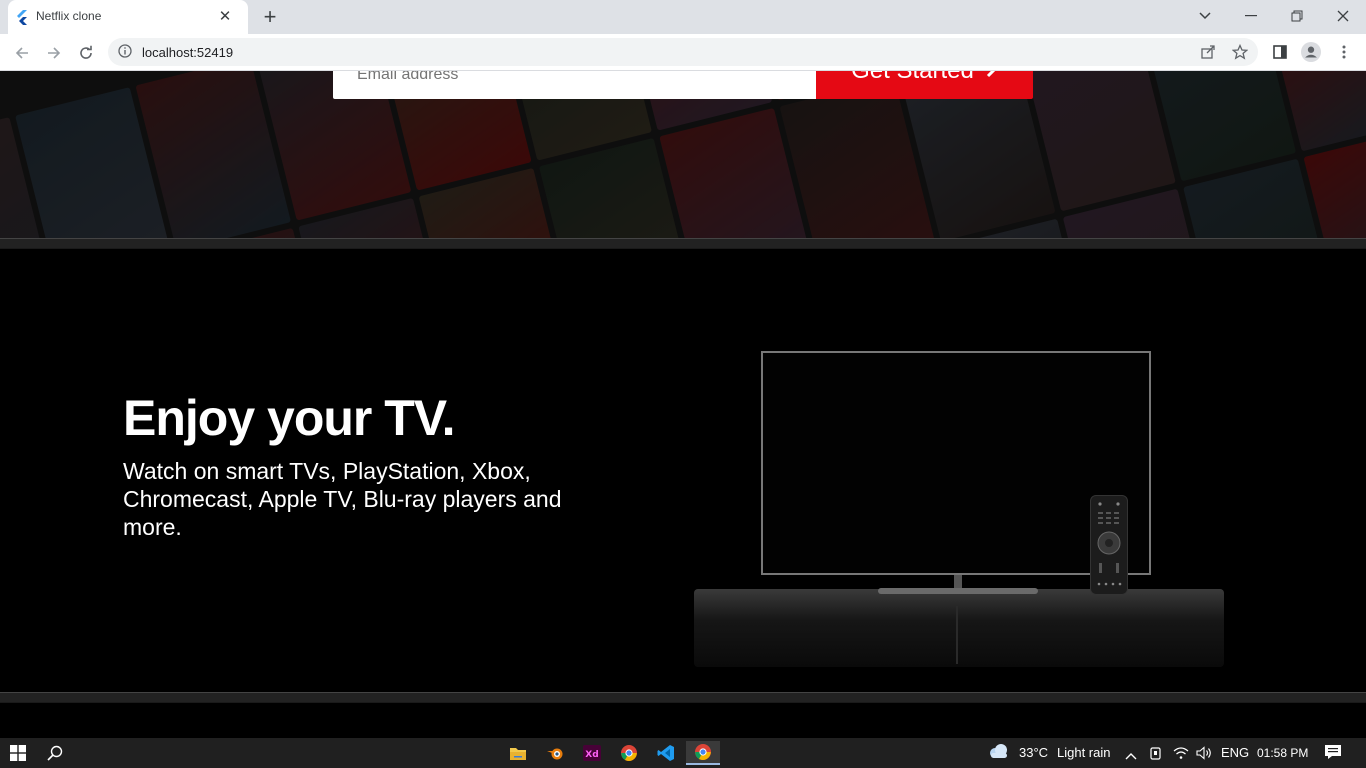  Describe the element at coordinates (683, 52) in the screenshot. I see `address-bar` at that location.